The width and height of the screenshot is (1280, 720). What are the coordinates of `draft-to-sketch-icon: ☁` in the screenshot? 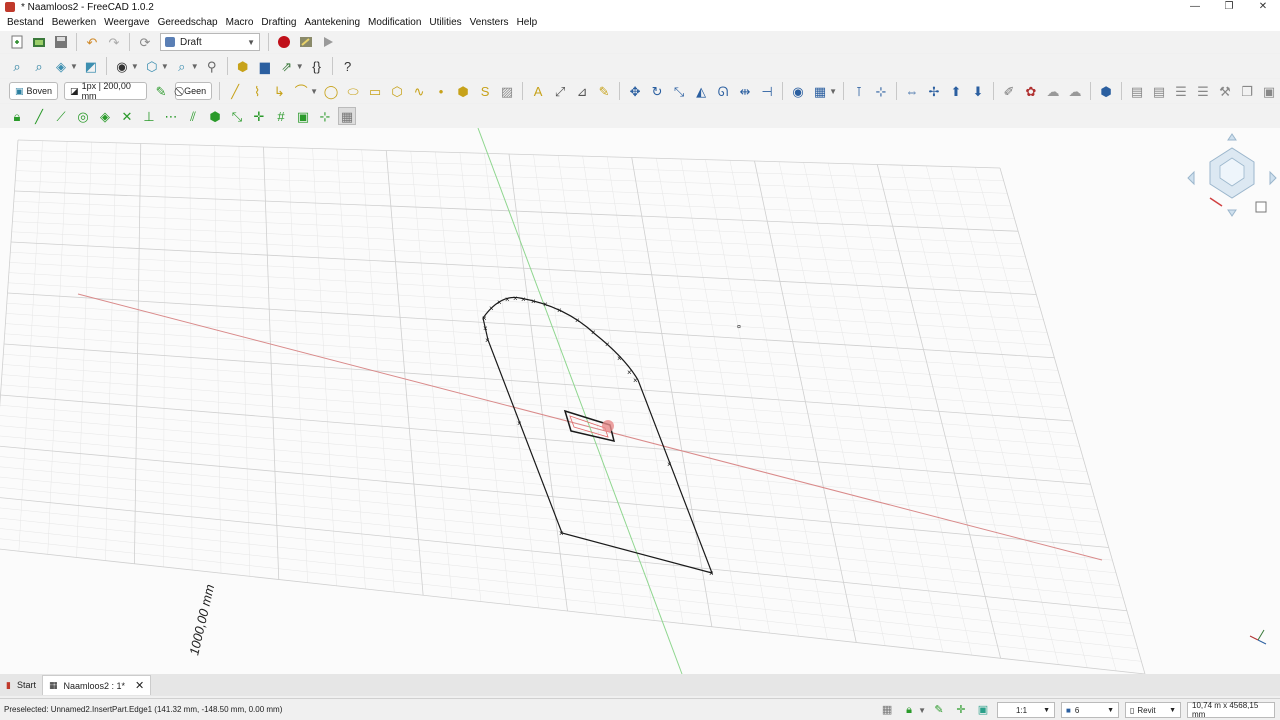 It's located at (1075, 91).